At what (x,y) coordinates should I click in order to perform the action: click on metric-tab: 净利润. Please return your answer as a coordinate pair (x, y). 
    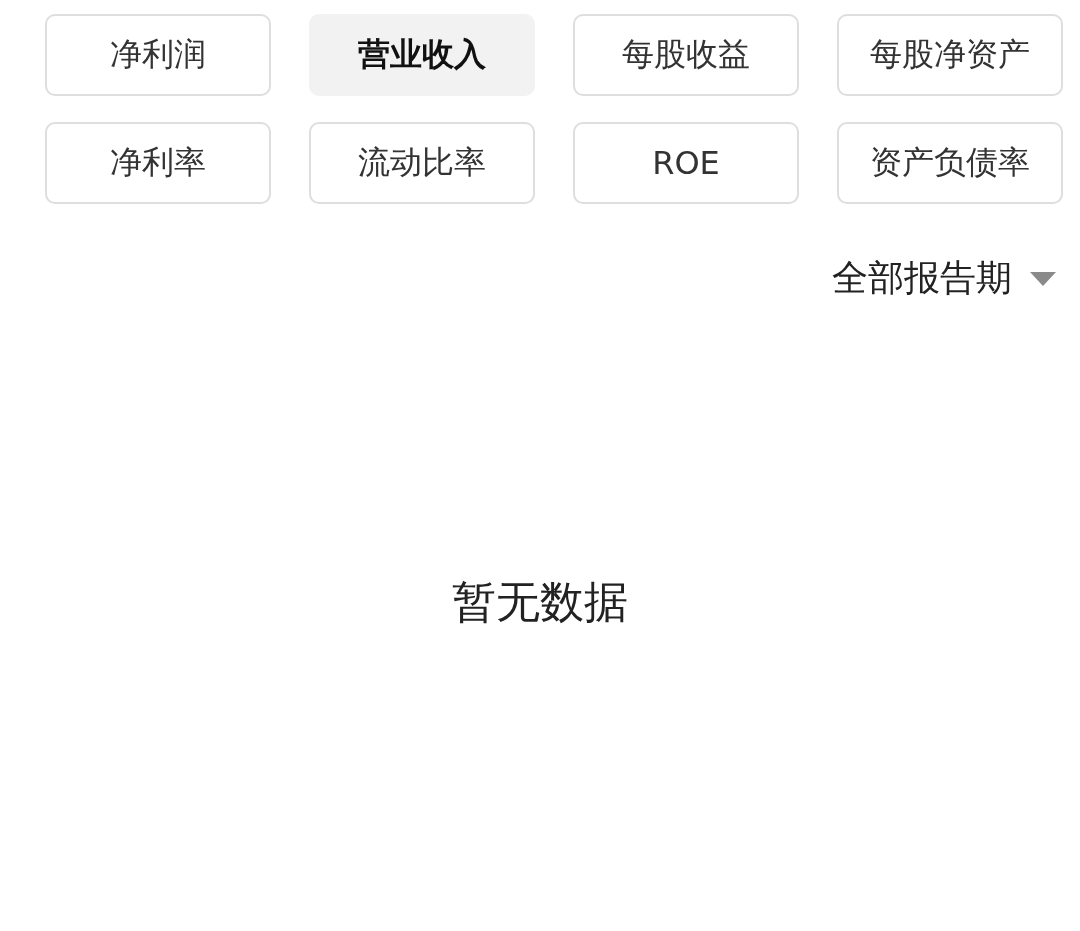
    Looking at the image, I should click on (158, 55).